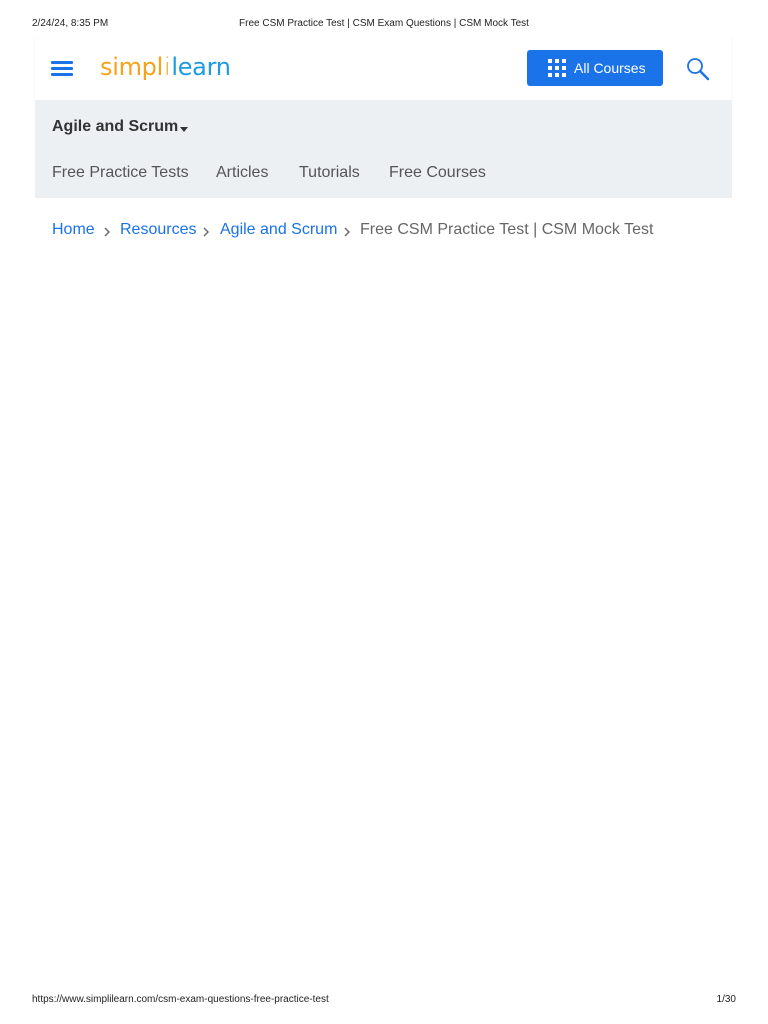  What do you see at coordinates (437, 173) in the screenshot?
I see `tab-free-courses: Free Courses` at bounding box center [437, 173].